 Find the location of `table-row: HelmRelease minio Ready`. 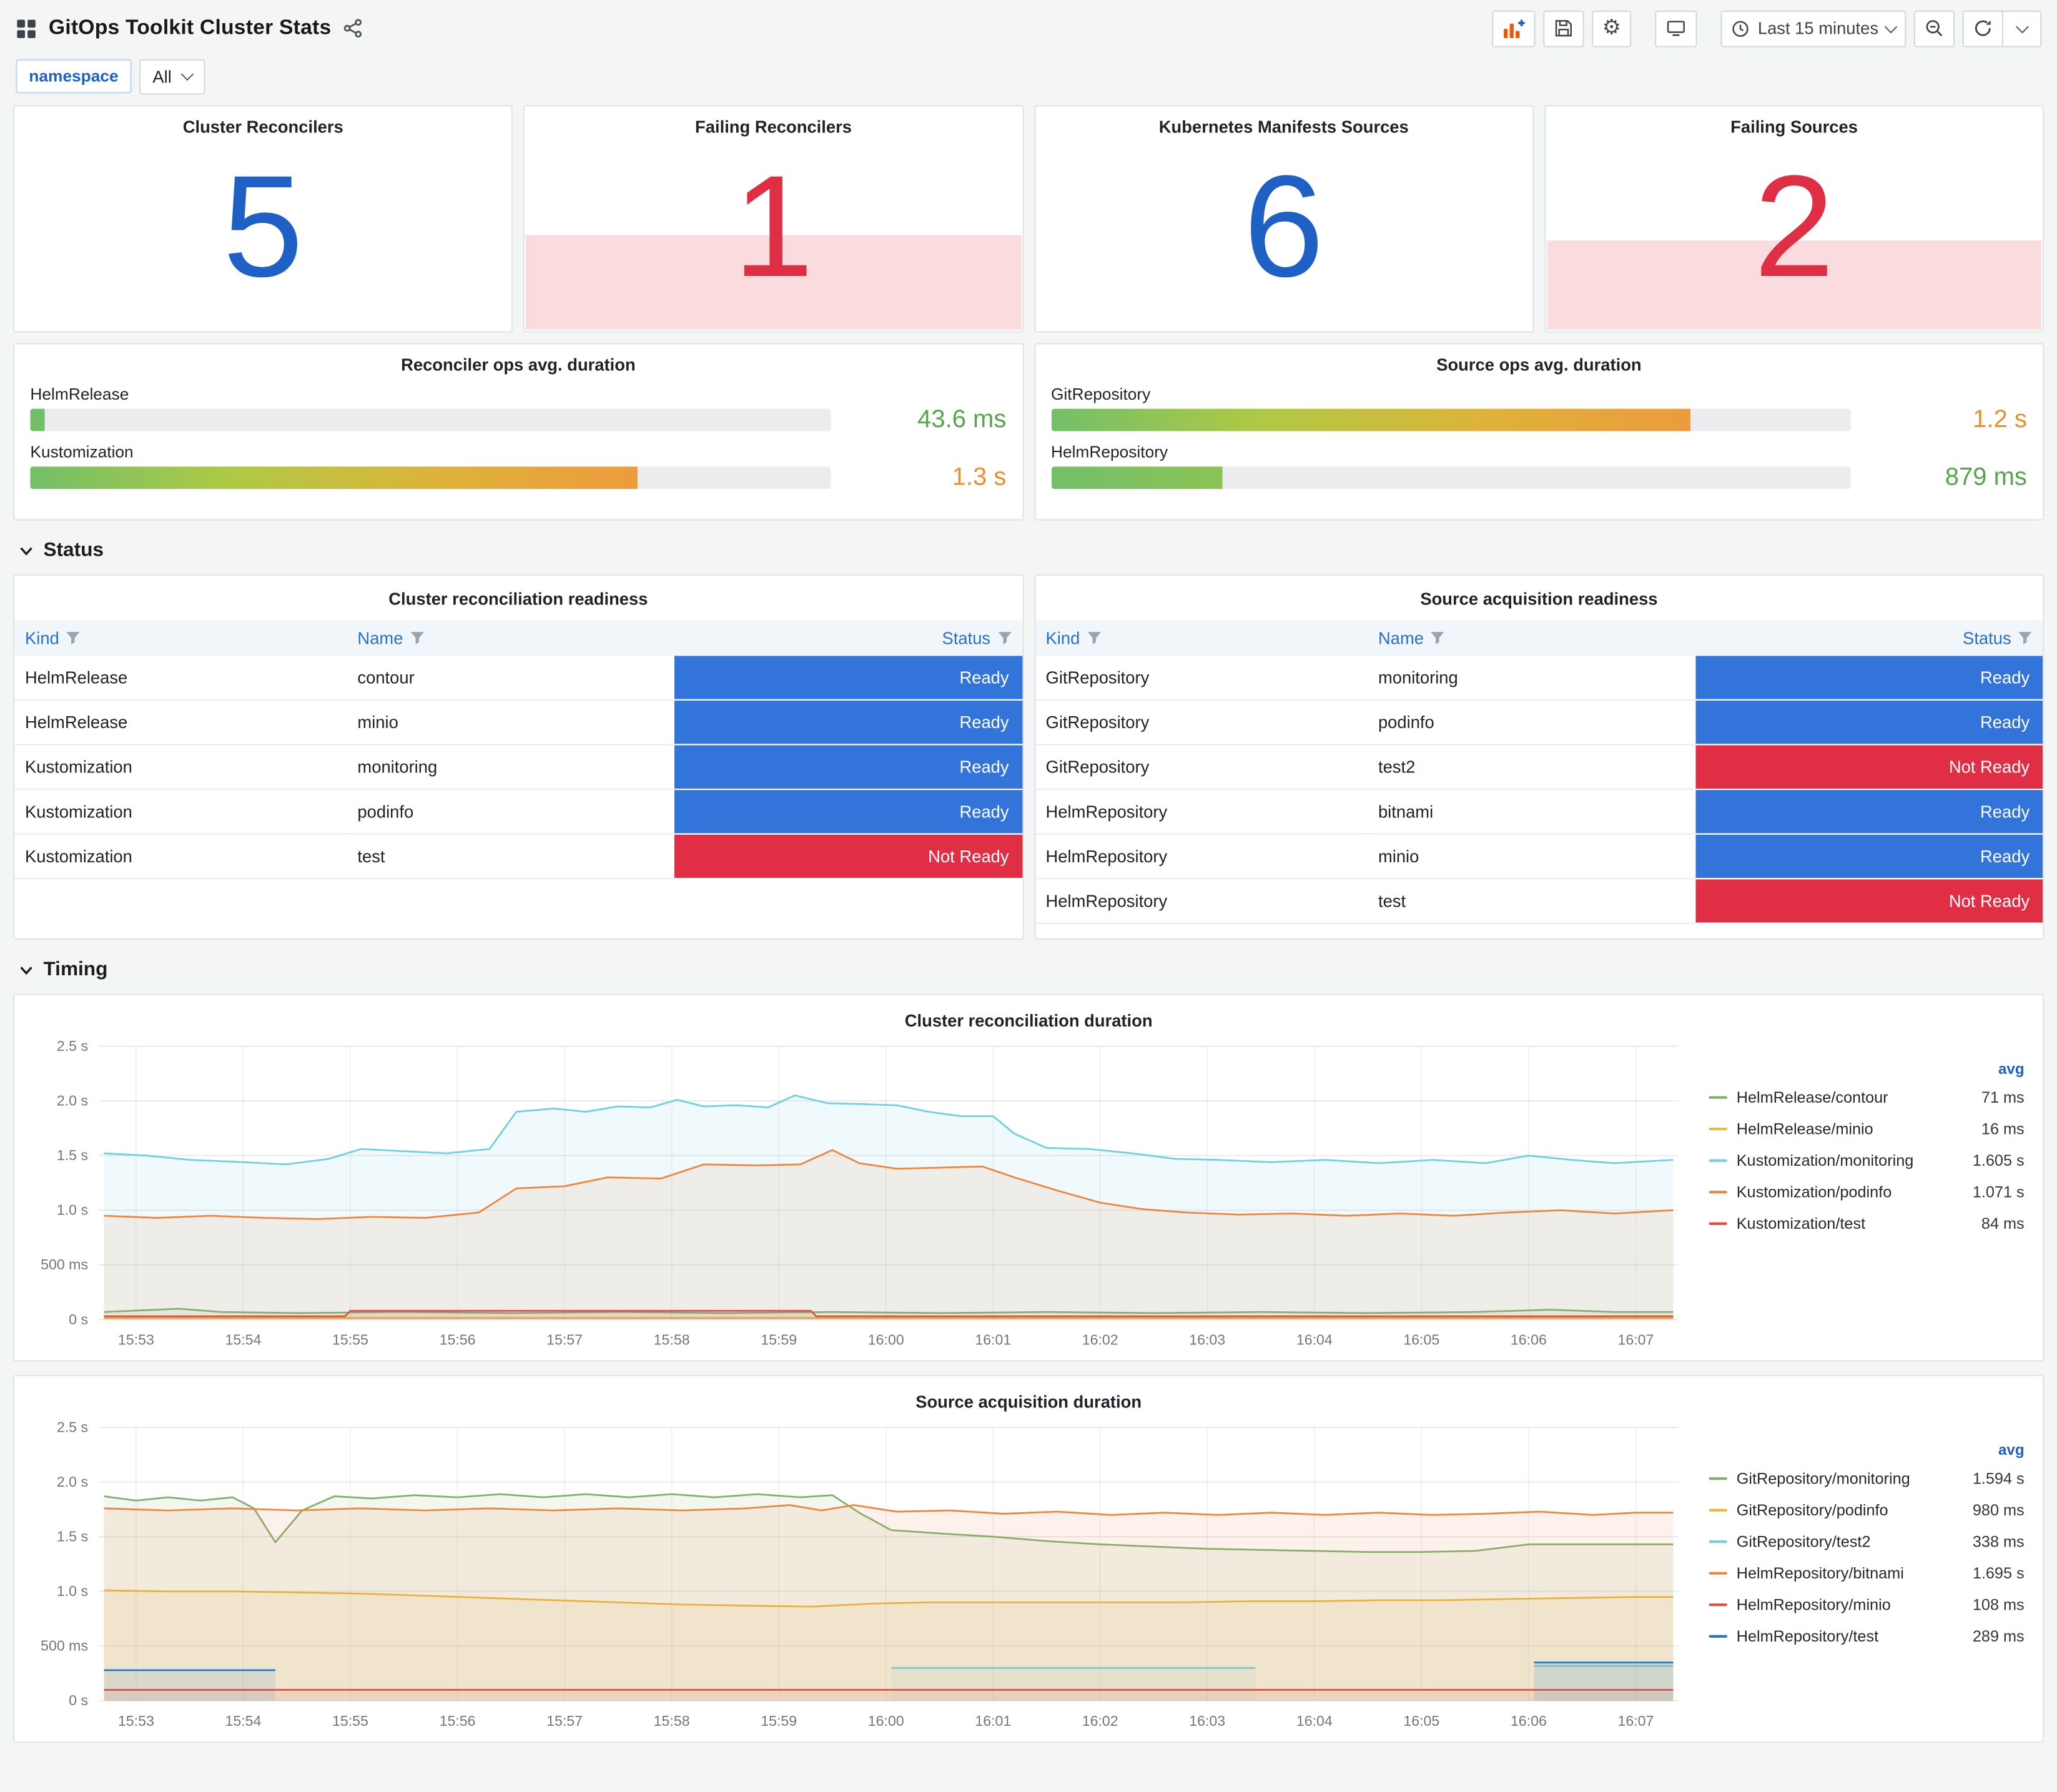

table-row: HelmRelease minio Ready is located at coordinates (518, 722).